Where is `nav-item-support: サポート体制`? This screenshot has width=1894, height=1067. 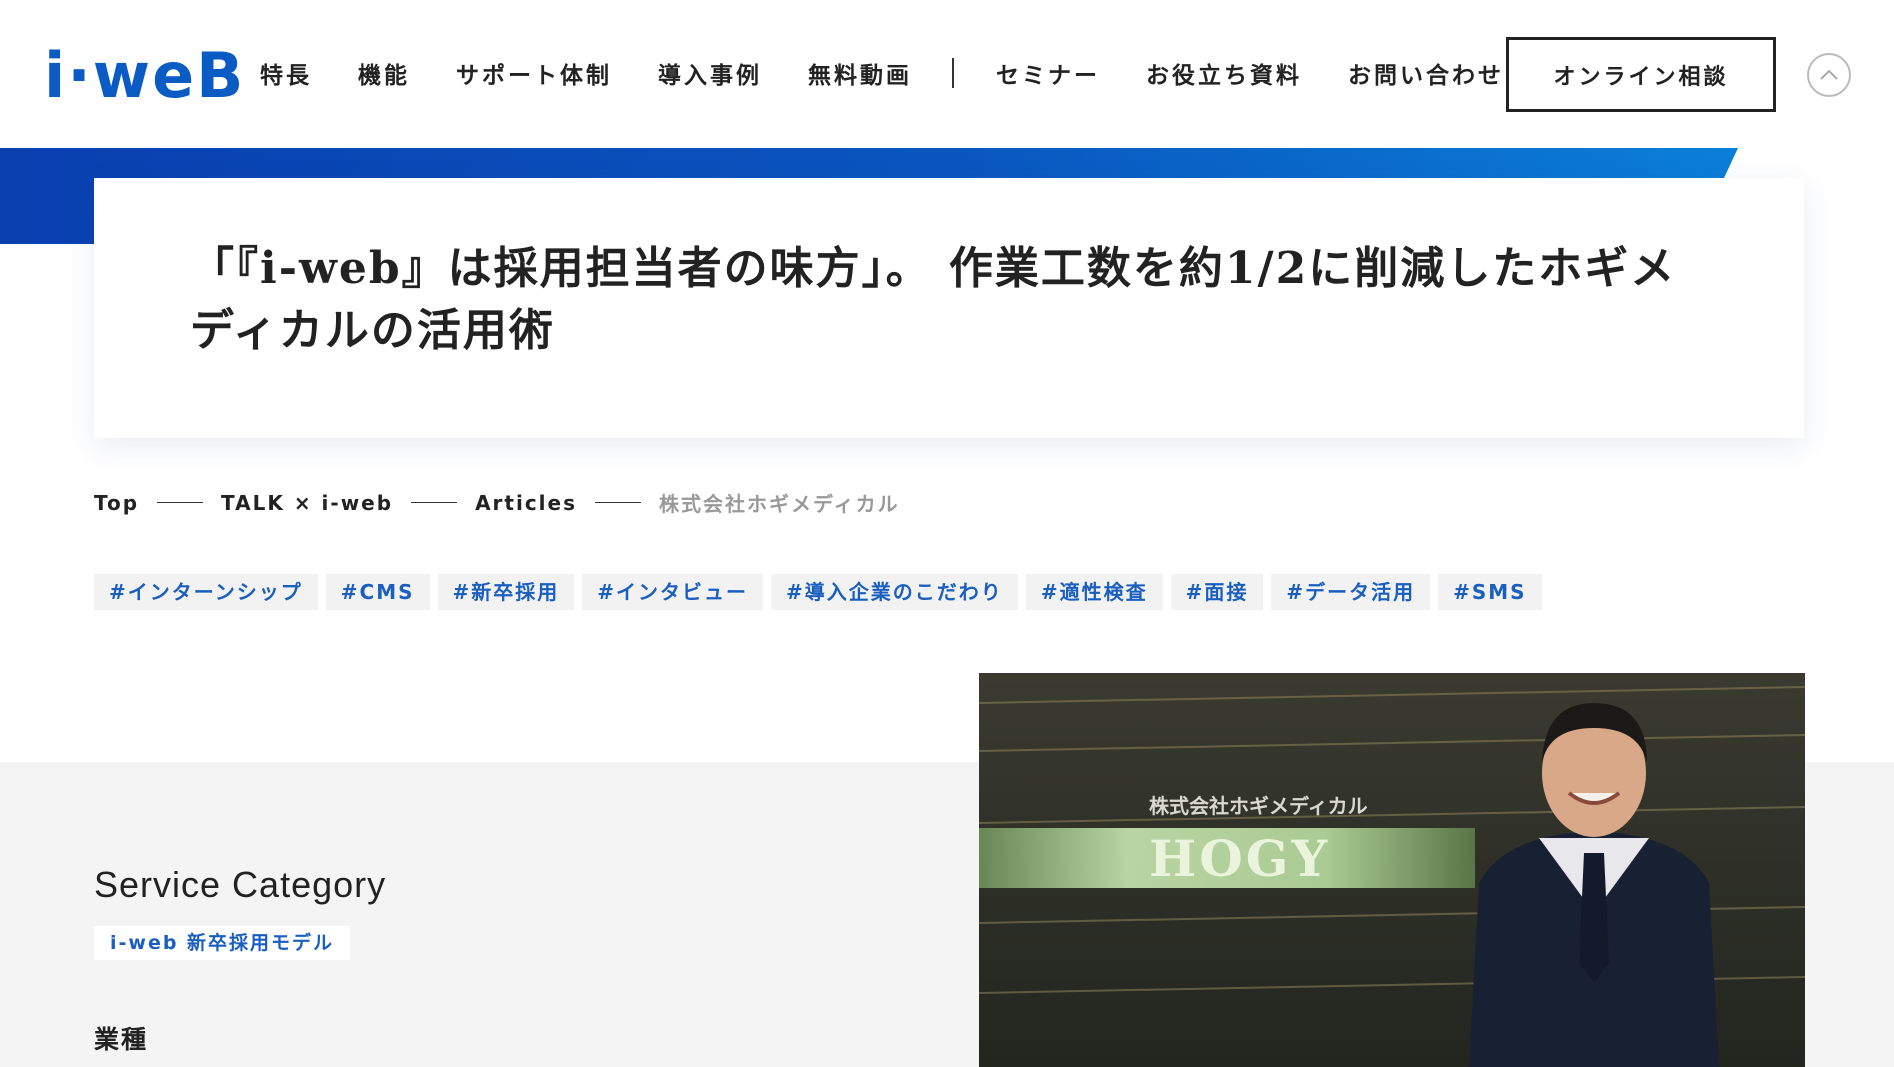 nav-item-support: サポート体制 is located at coordinates (534, 73).